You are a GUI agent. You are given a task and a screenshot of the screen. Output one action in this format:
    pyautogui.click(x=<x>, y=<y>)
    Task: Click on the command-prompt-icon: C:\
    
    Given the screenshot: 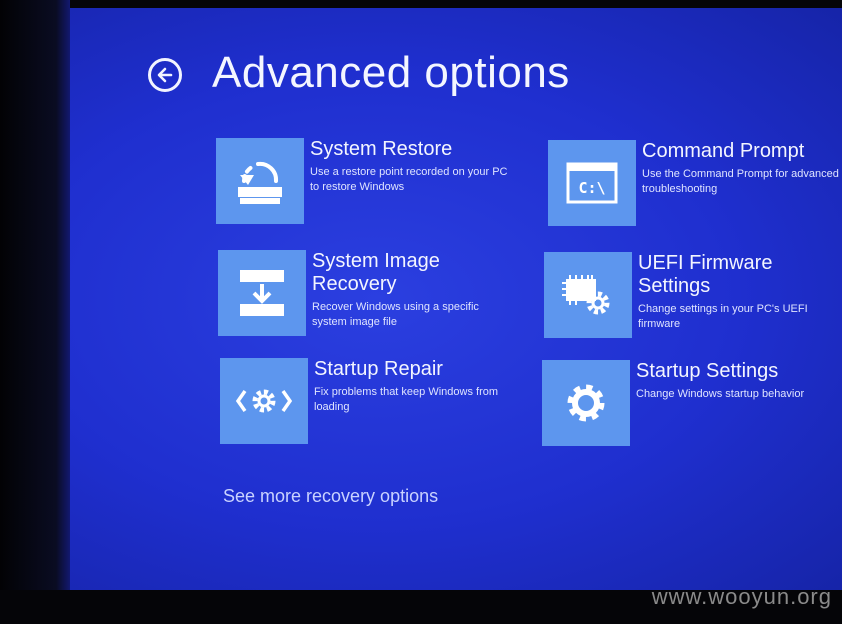 What is the action you would take?
    pyautogui.click(x=592, y=183)
    